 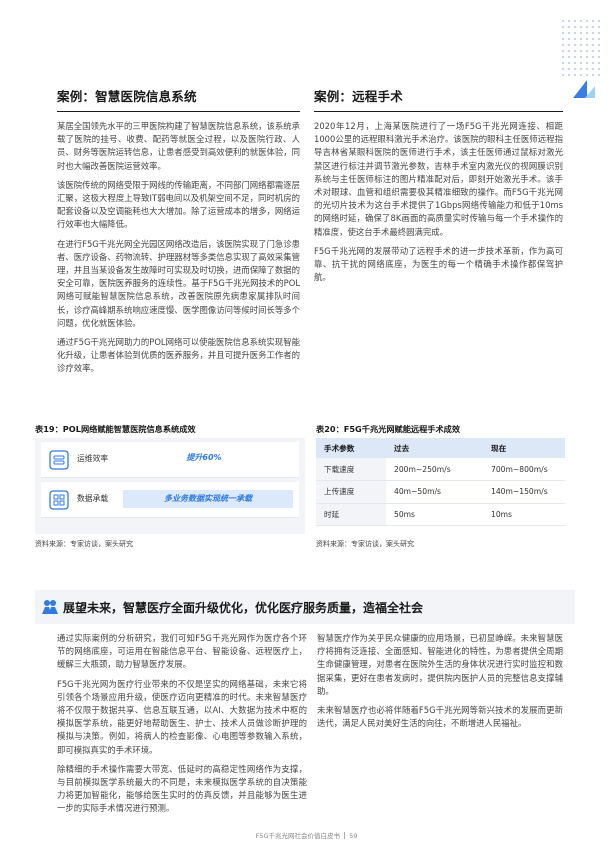 I want to click on footer-doc-title: F5G千兆光网社会价值白皮书, so click(x=298, y=836).